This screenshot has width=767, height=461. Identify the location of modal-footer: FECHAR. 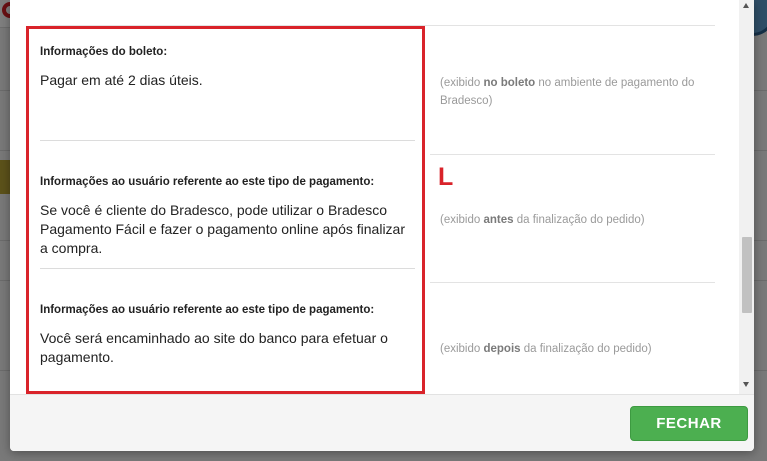
(382, 422).